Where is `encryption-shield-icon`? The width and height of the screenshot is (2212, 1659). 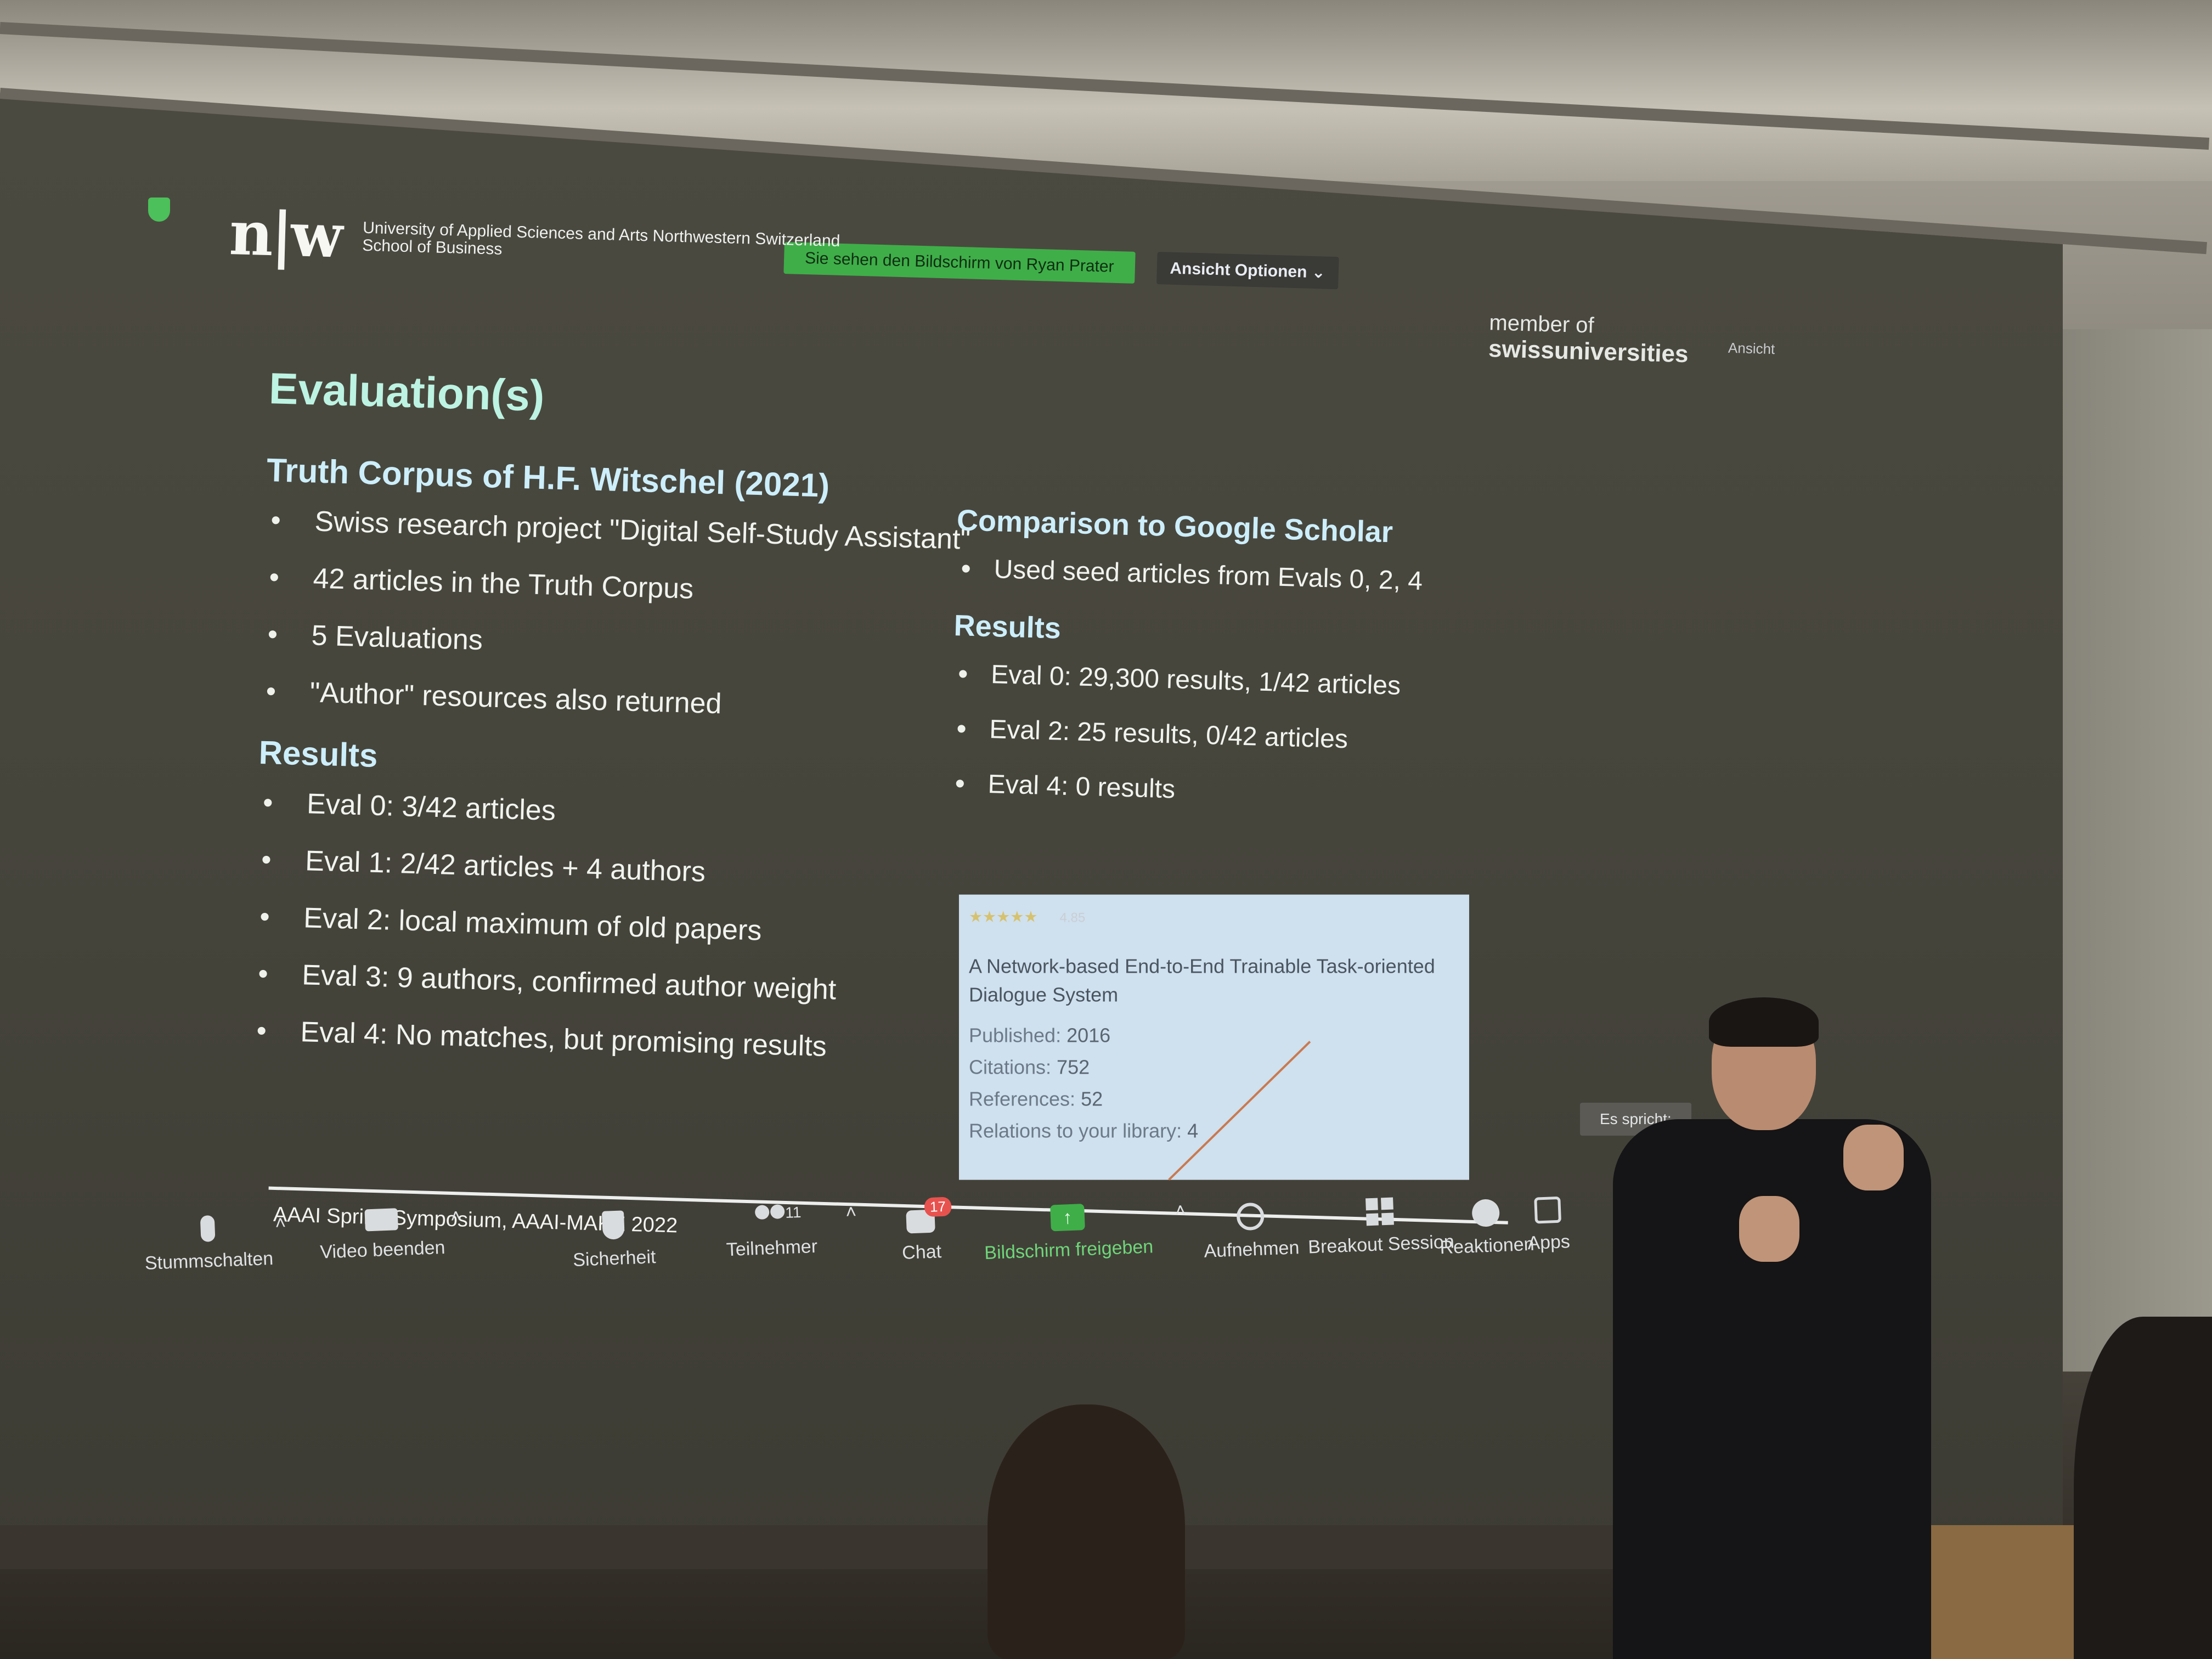
encryption-shield-icon is located at coordinates (159, 210).